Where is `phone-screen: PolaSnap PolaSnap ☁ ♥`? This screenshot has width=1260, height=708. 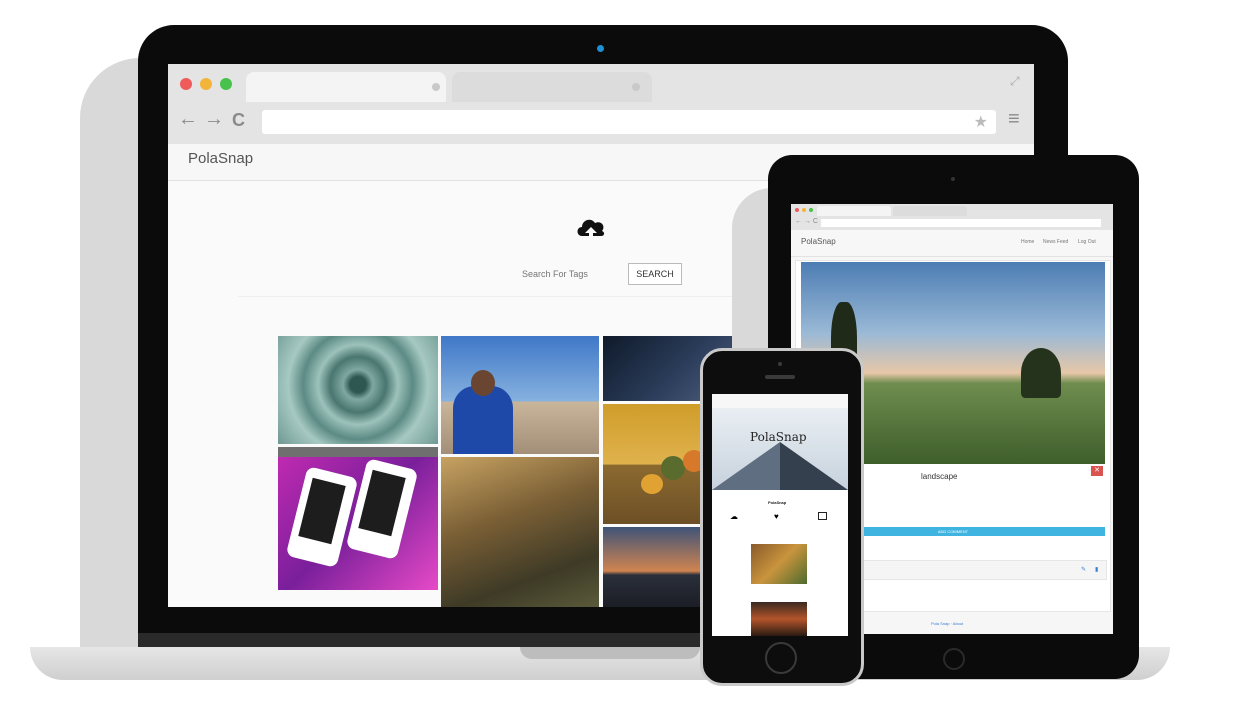
phone-screen: PolaSnap PolaSnap ☁ ♥ is located at coordinates (780, 515).